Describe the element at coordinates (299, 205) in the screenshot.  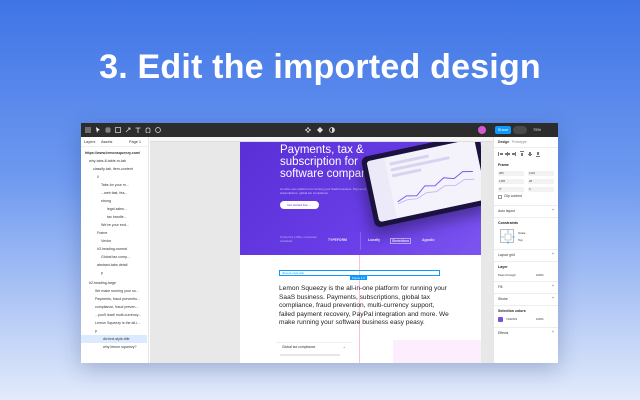
I see `hero-cta-button: Get started free →` at that location.